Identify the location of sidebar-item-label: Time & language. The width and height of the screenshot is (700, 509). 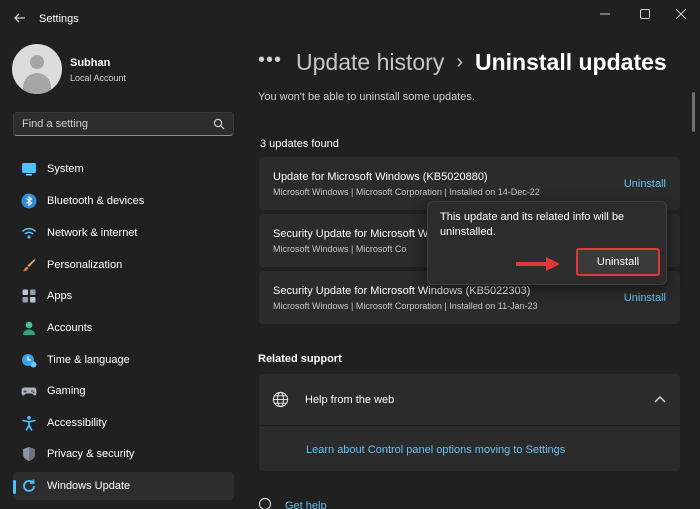
(88, 360).